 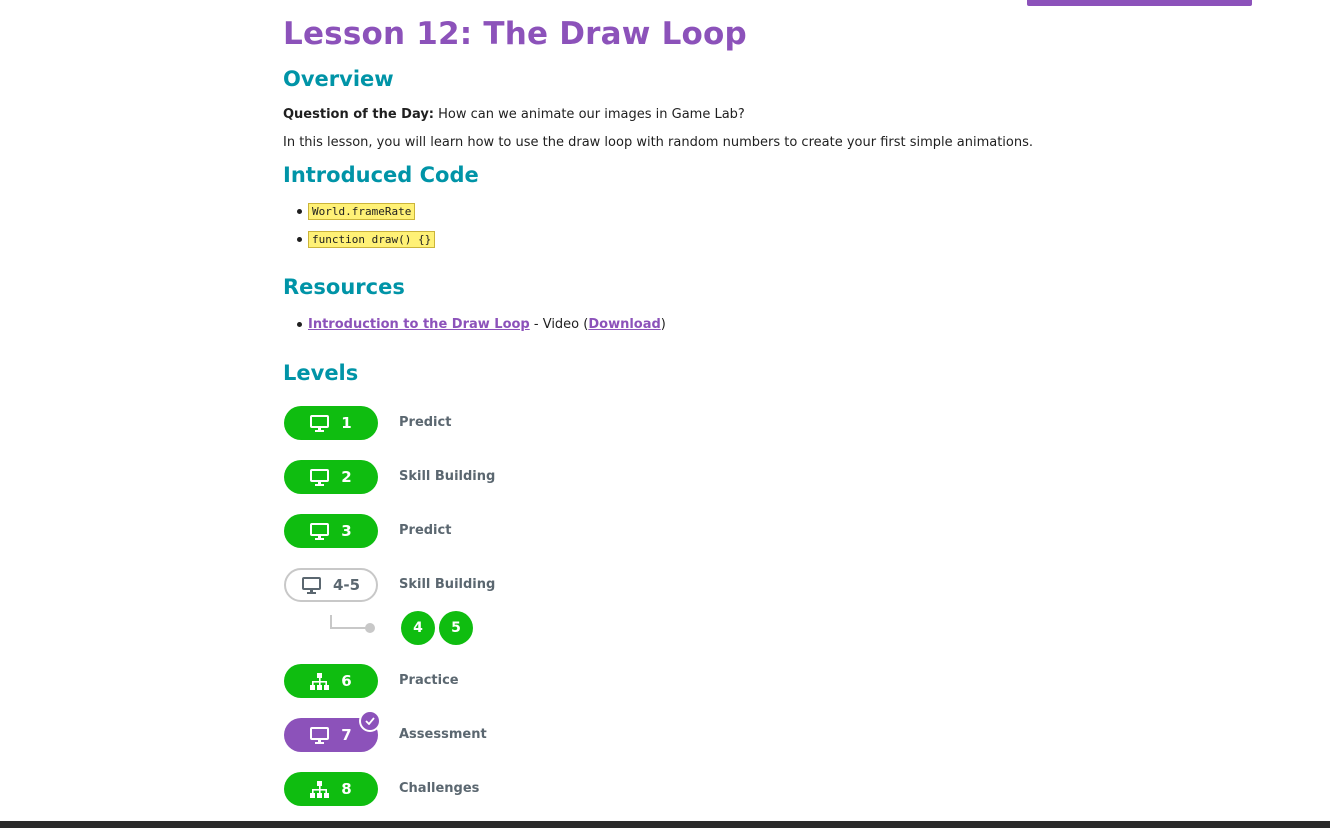 I want to click on submitted-check-icon, so click(x=370, y=721).